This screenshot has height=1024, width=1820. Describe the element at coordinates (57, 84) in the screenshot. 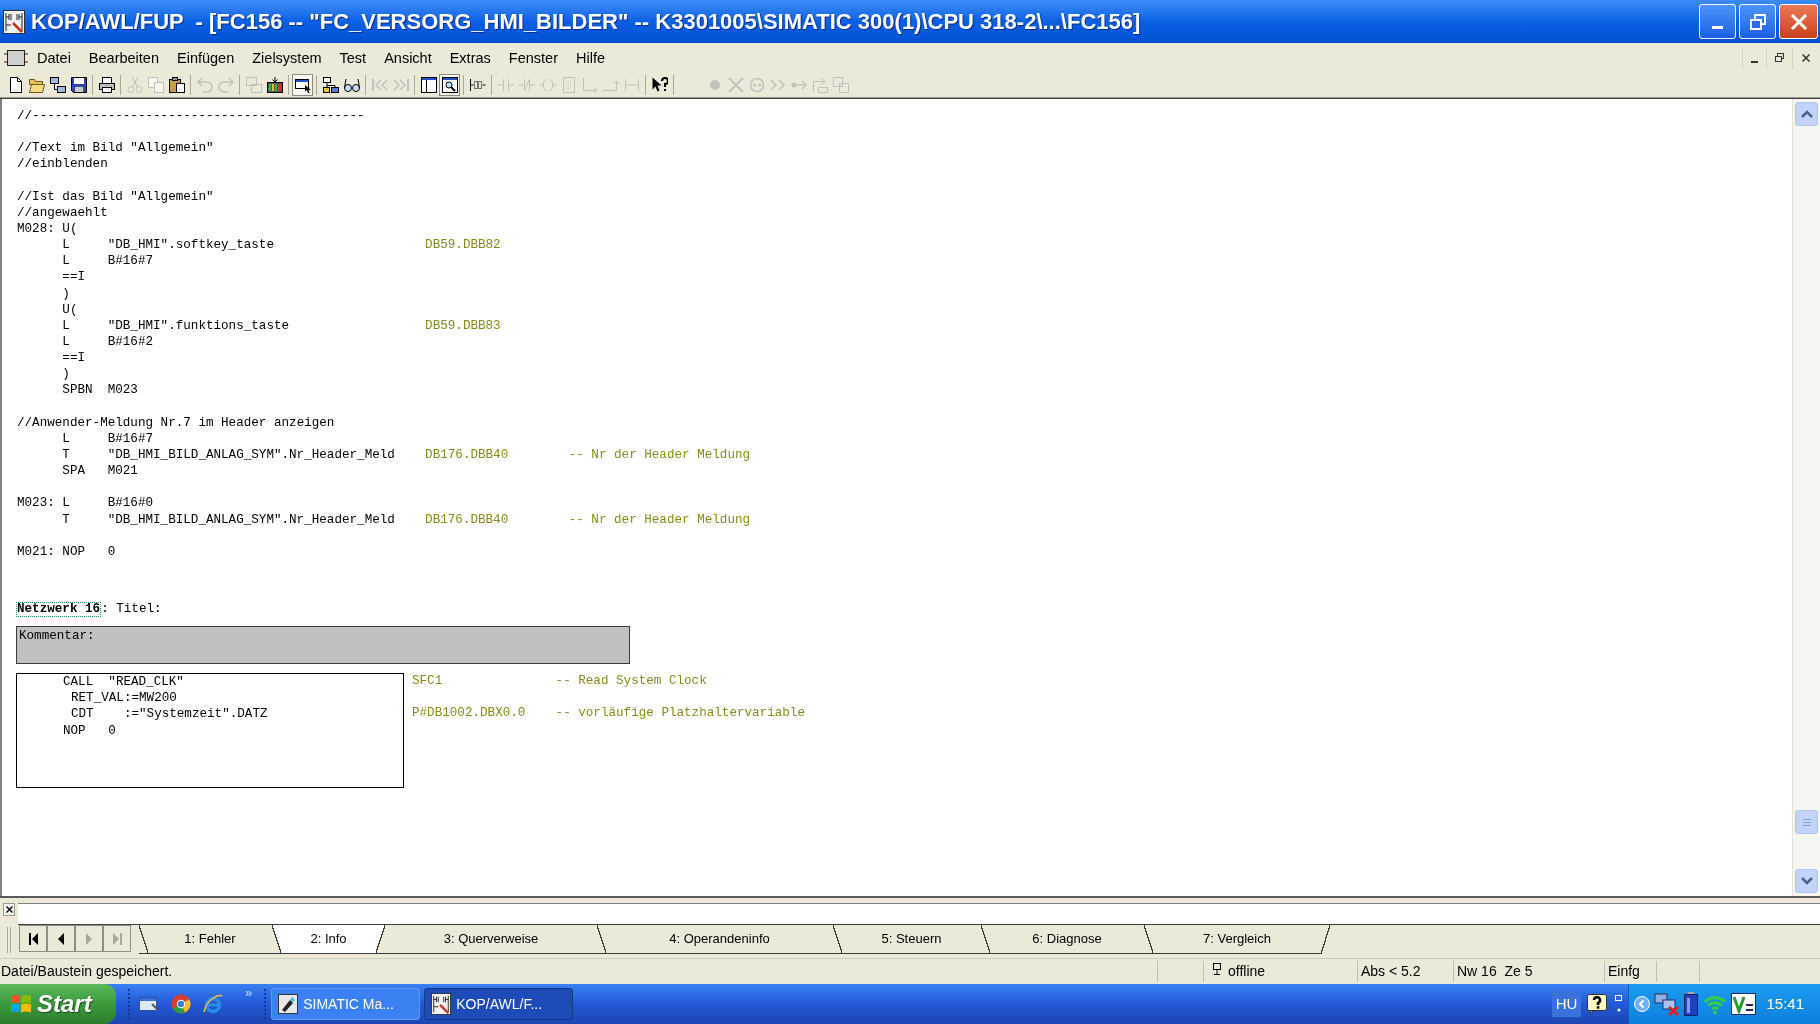

I see `network-nodes-icon` at that location.